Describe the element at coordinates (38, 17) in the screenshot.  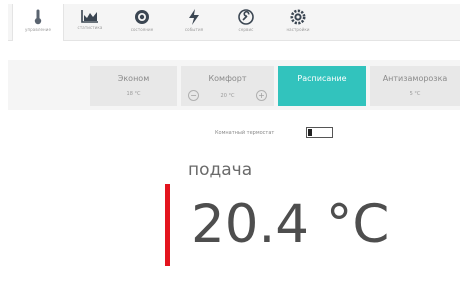
I see `thermometer-icon` at that location.